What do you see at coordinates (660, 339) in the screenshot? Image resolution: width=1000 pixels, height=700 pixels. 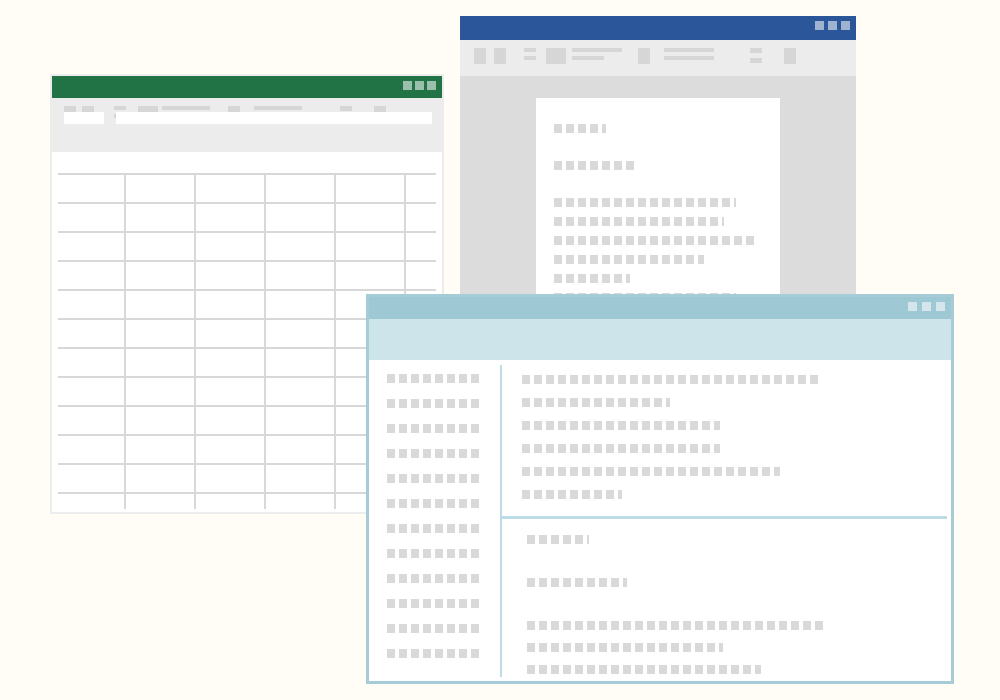 I see `address-bar` at bounding box center [660, 339].